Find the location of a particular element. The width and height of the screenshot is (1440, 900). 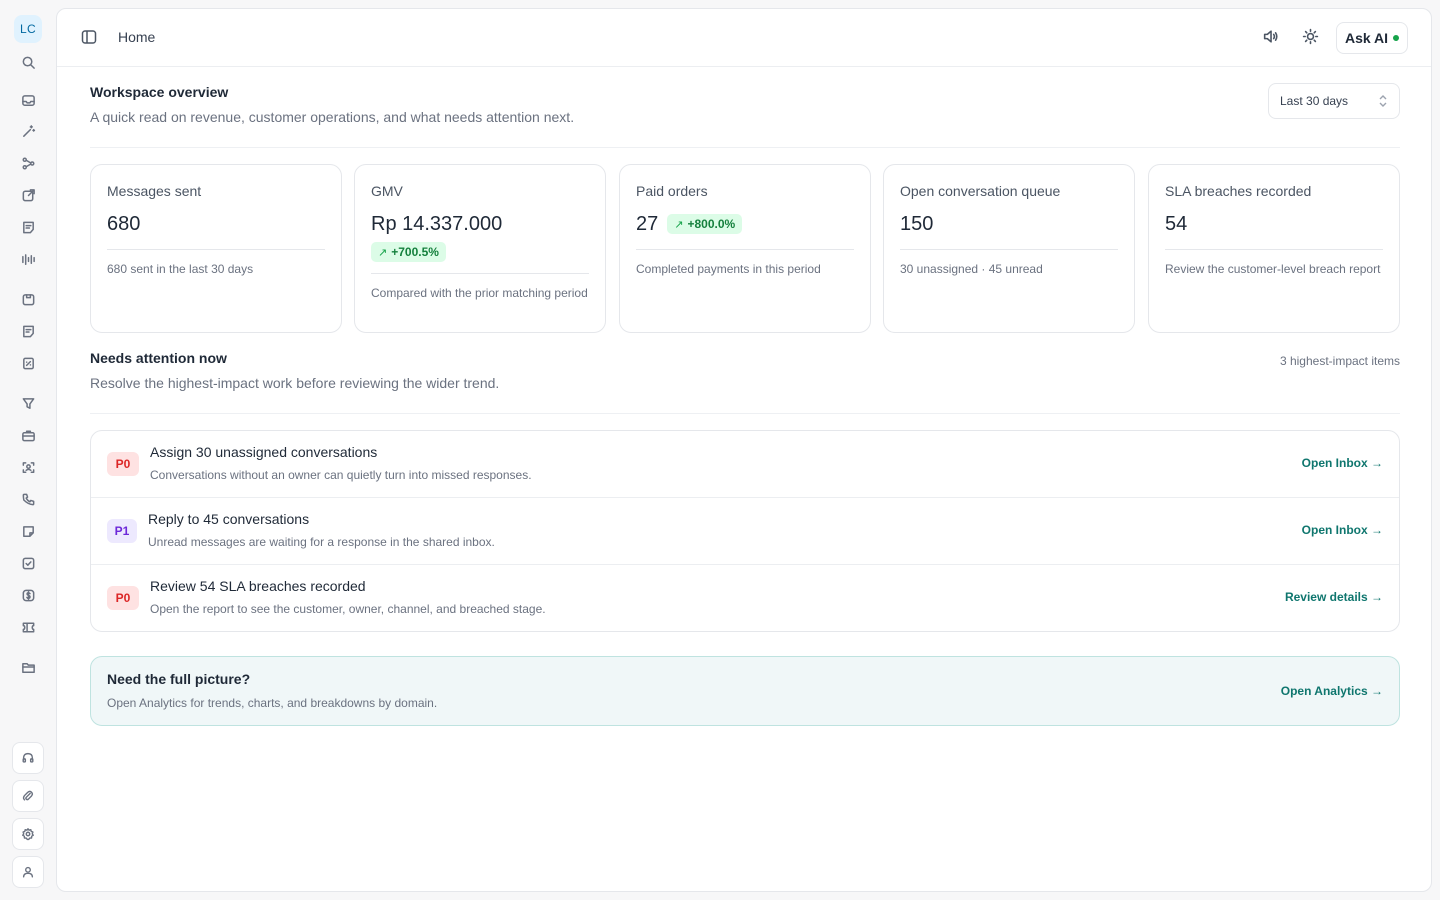

metric-label: Open conversation queue is located at coordinates (980, 191).